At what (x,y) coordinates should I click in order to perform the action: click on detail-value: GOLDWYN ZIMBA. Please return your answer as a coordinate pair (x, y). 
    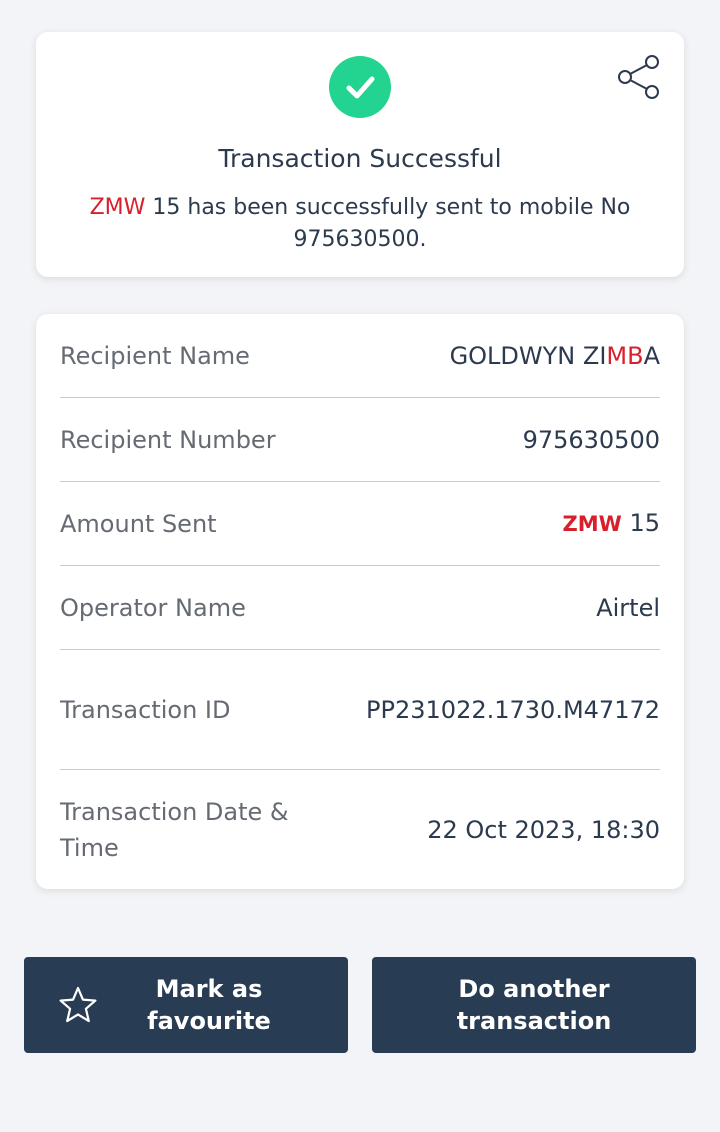
    Looking at the image, I should click on (555, 356).